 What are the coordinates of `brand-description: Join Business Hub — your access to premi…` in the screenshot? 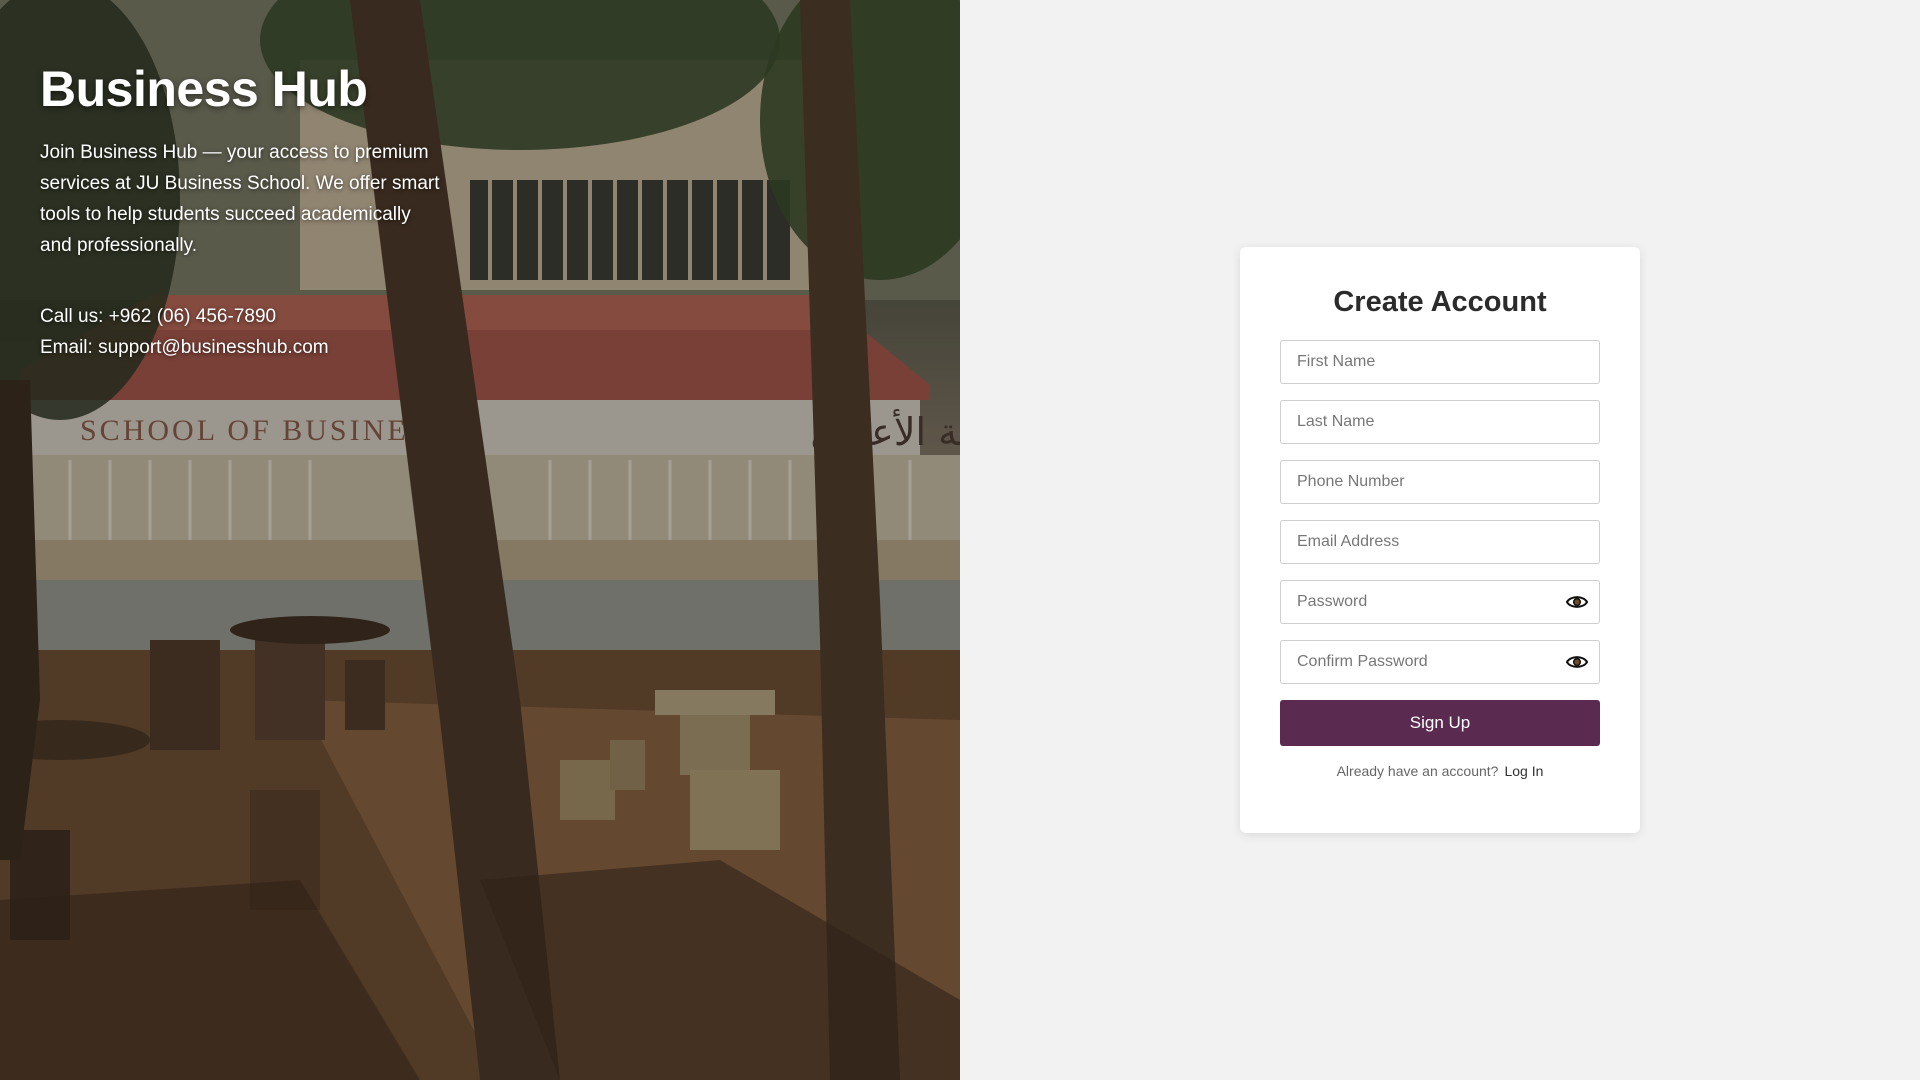 It's located at (240, 199).